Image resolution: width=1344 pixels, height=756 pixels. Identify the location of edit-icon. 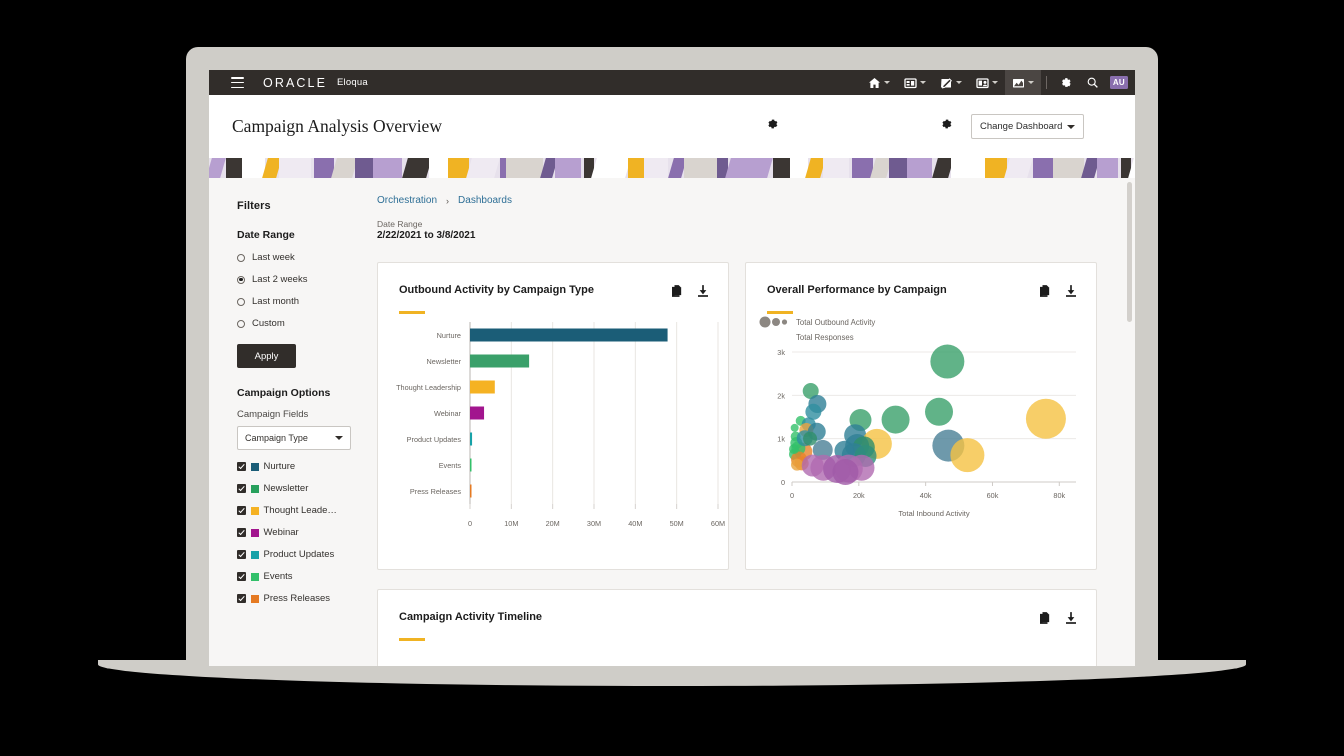
(946, 82).